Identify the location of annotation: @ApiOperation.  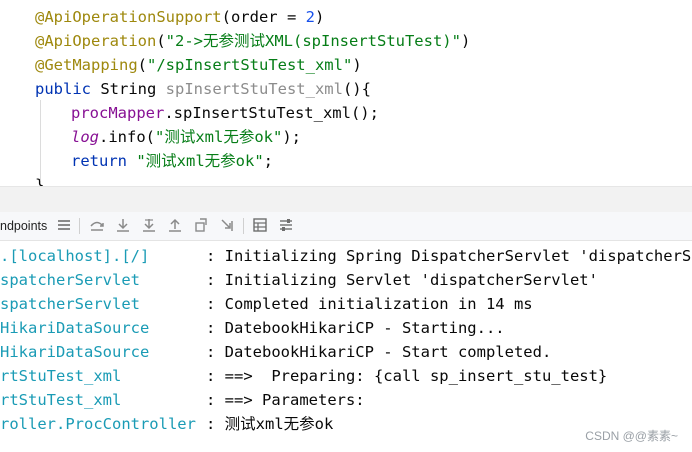
(96, 41).